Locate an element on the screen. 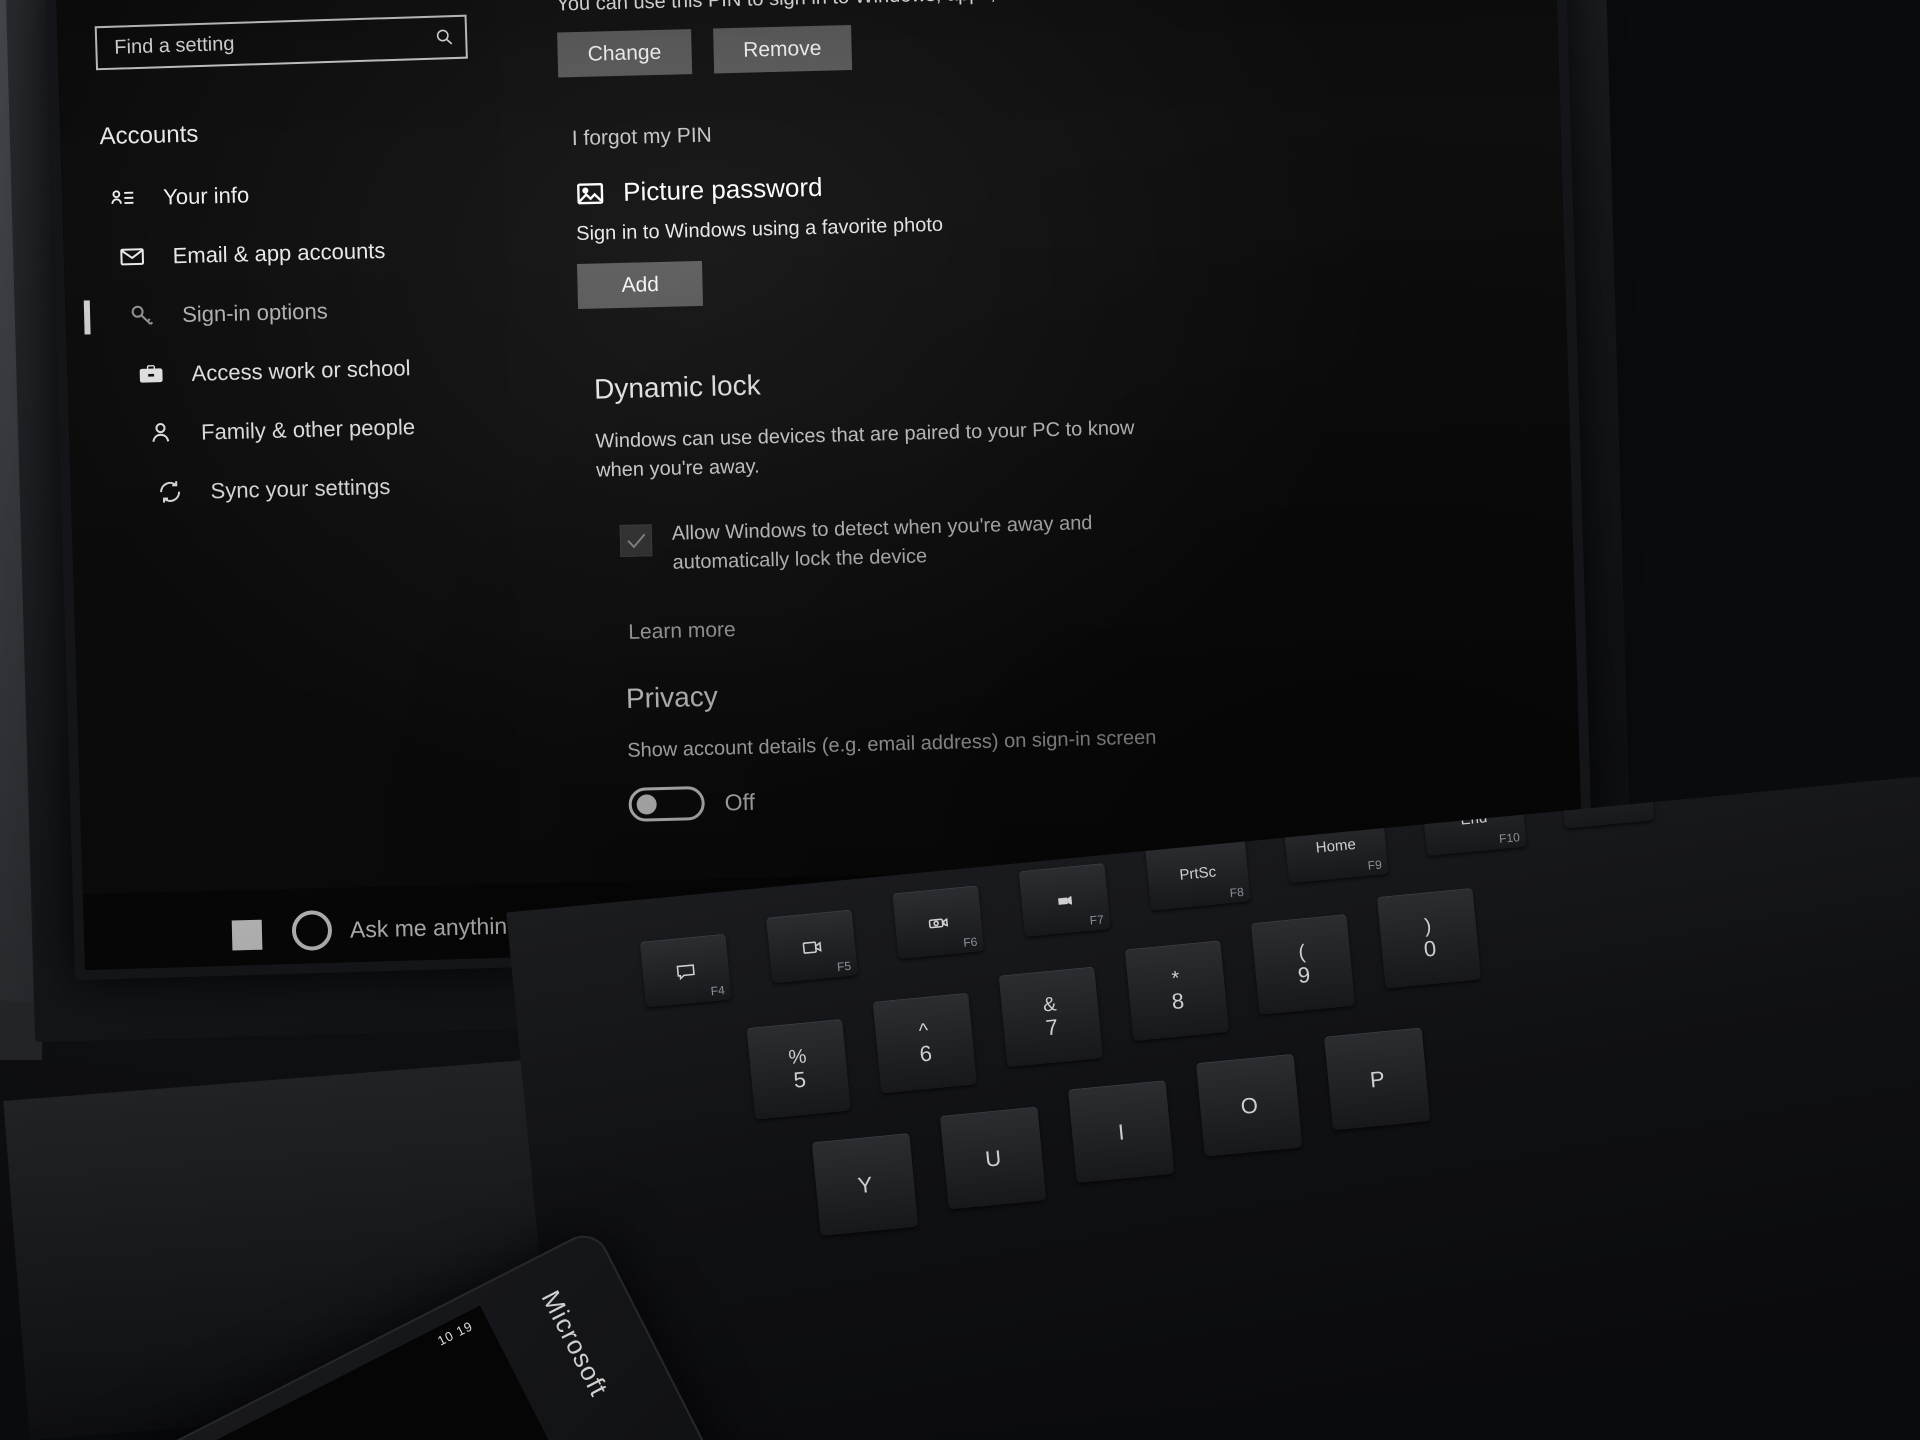 This screenshot has height=1440, width=1920. cortana-search-box: Ask me anything is located at coordinates (405, 928).